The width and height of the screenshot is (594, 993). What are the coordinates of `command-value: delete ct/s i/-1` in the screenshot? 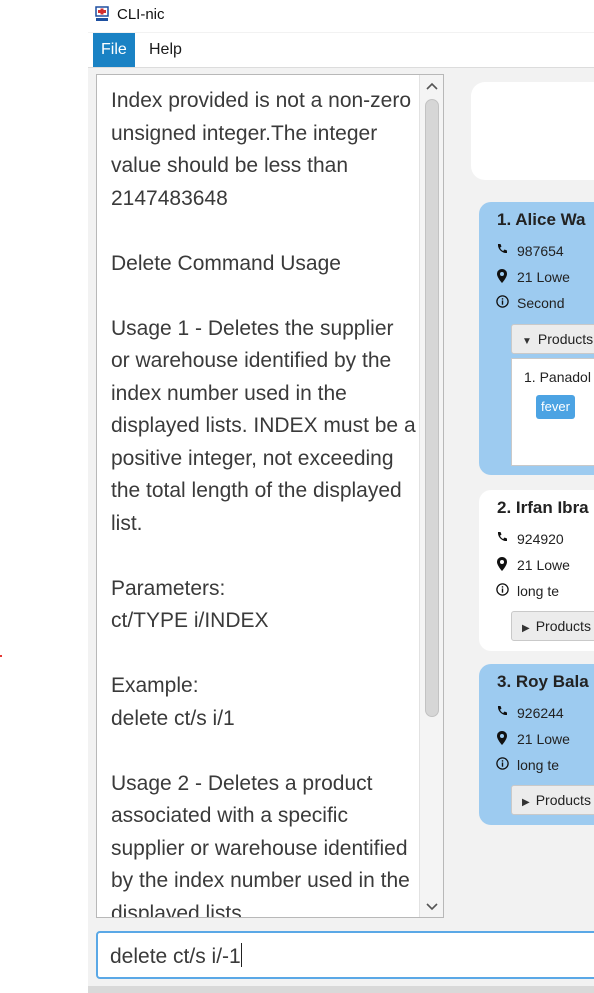 It's located at (175, 956).